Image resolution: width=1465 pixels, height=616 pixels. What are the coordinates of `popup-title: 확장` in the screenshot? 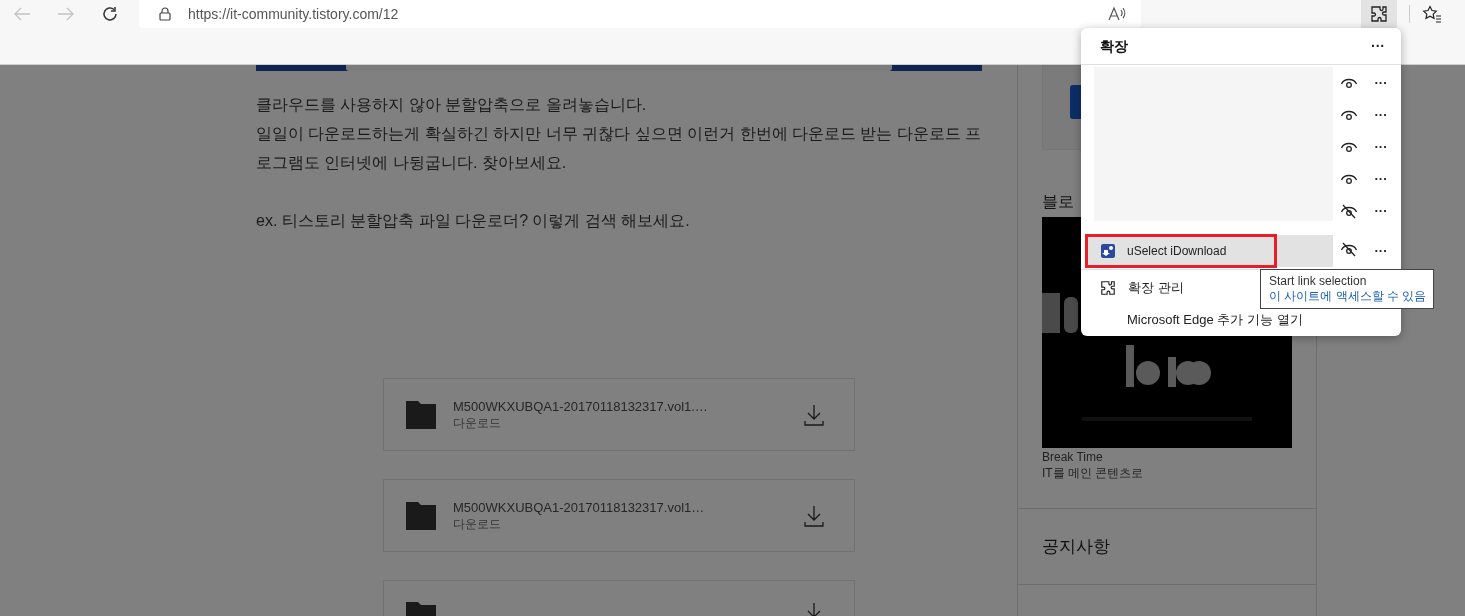 It's located at (1114, 46).